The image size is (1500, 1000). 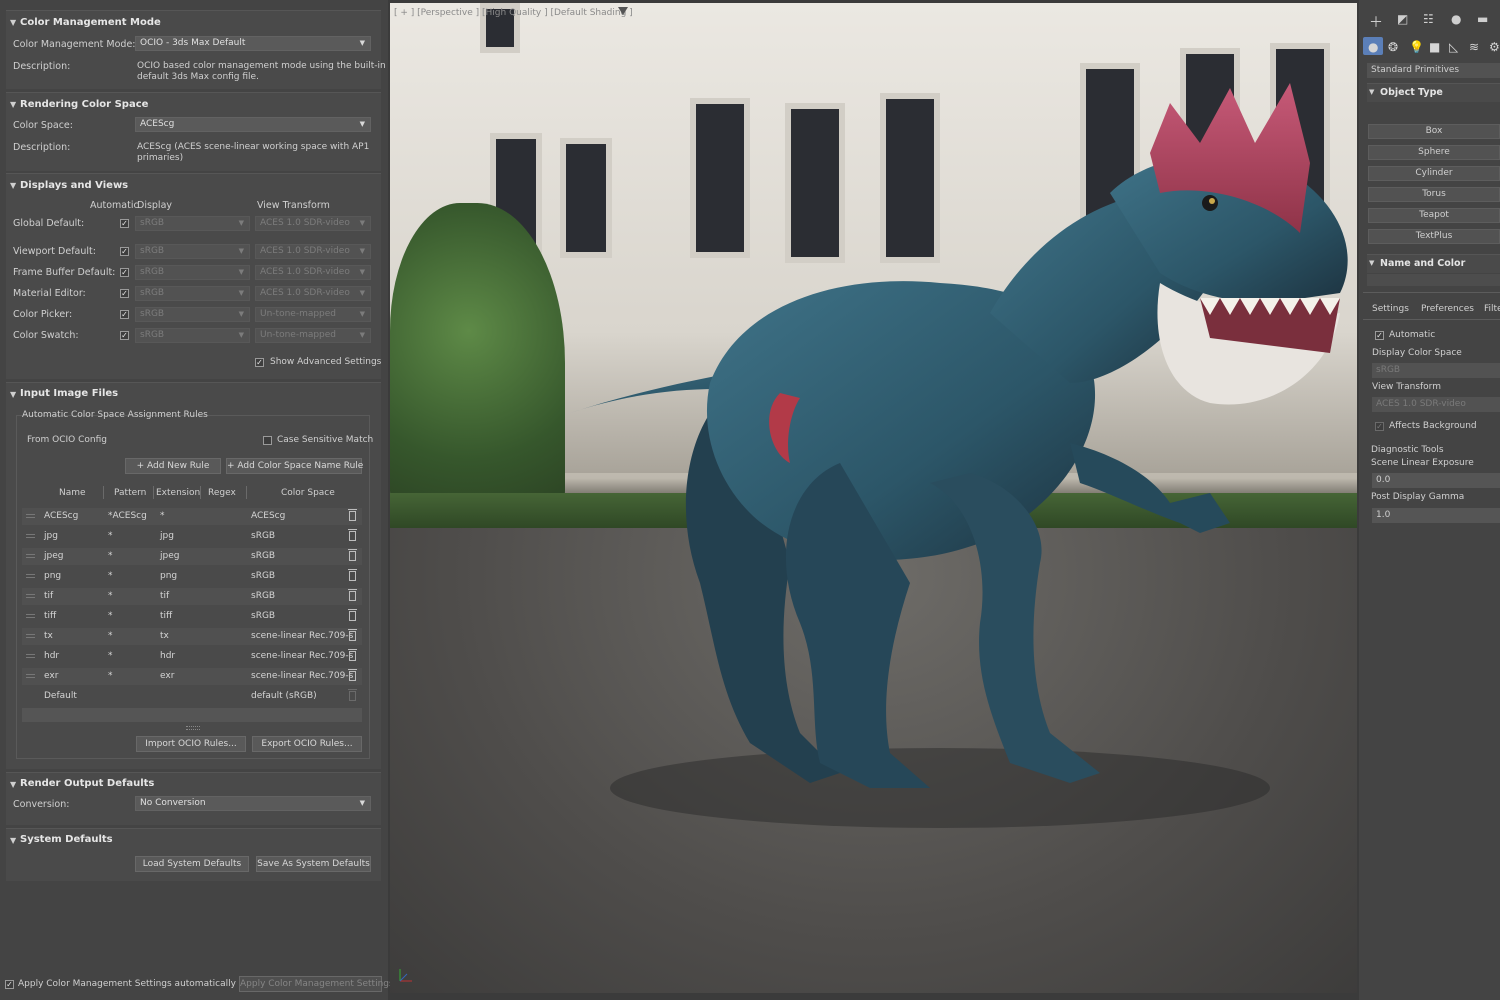 I want to click on rule-name: ACEScg, so click(x=61, y=516).